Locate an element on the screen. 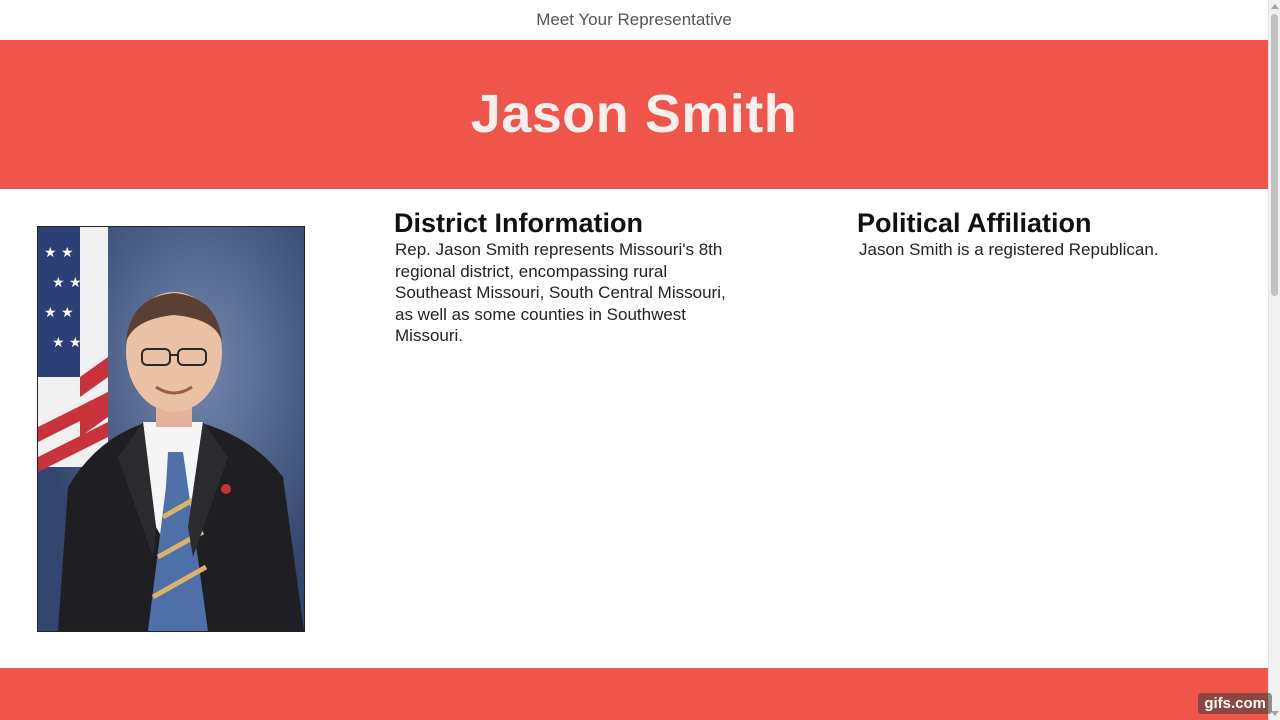  district-heading: District Information is located at coordinates (519, 223).